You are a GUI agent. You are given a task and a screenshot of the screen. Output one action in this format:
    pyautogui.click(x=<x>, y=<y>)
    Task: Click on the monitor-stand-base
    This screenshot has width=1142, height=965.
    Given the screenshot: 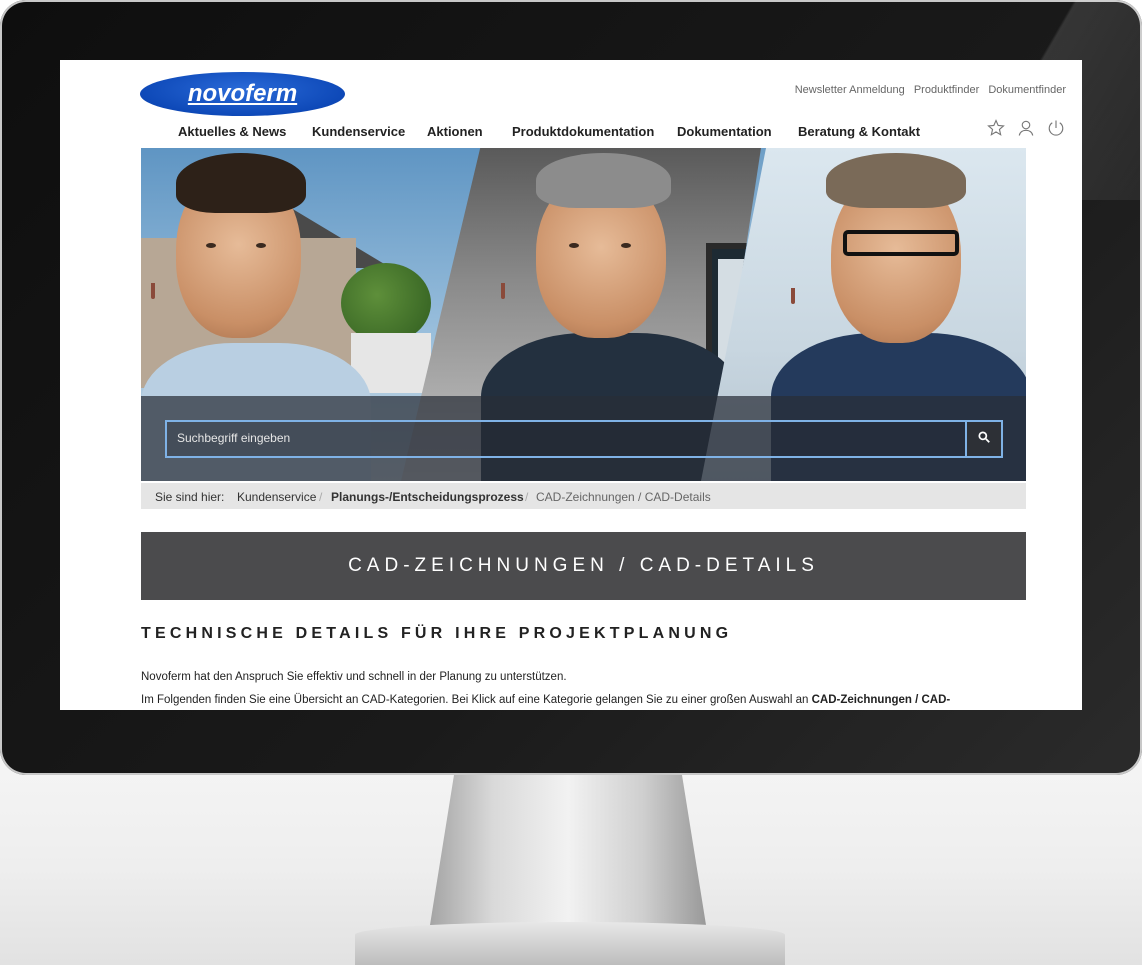 What is the action you would take?
    pyautogui.click(x=570, y=943)
    